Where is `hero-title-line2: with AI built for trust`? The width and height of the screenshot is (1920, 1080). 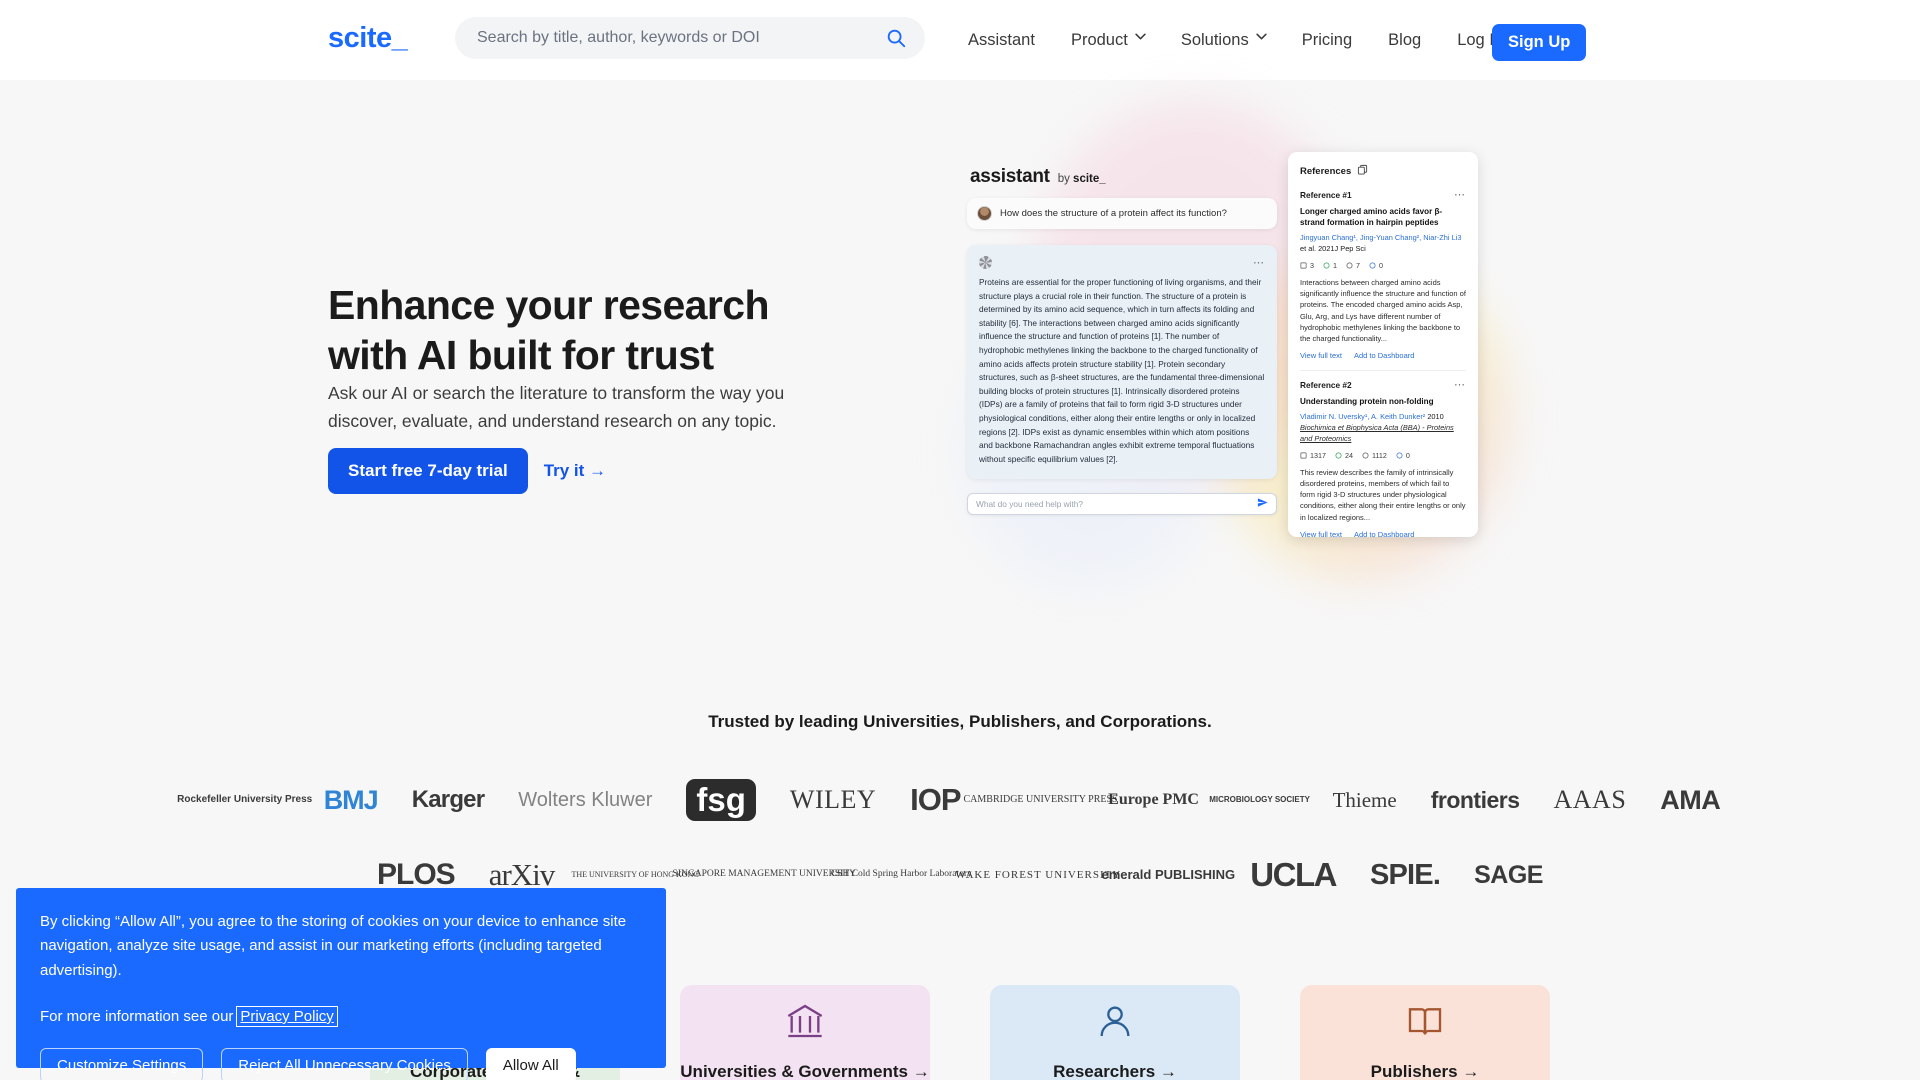
hero-title-line2: with AI built for trust is located at coordinates (521, 355).